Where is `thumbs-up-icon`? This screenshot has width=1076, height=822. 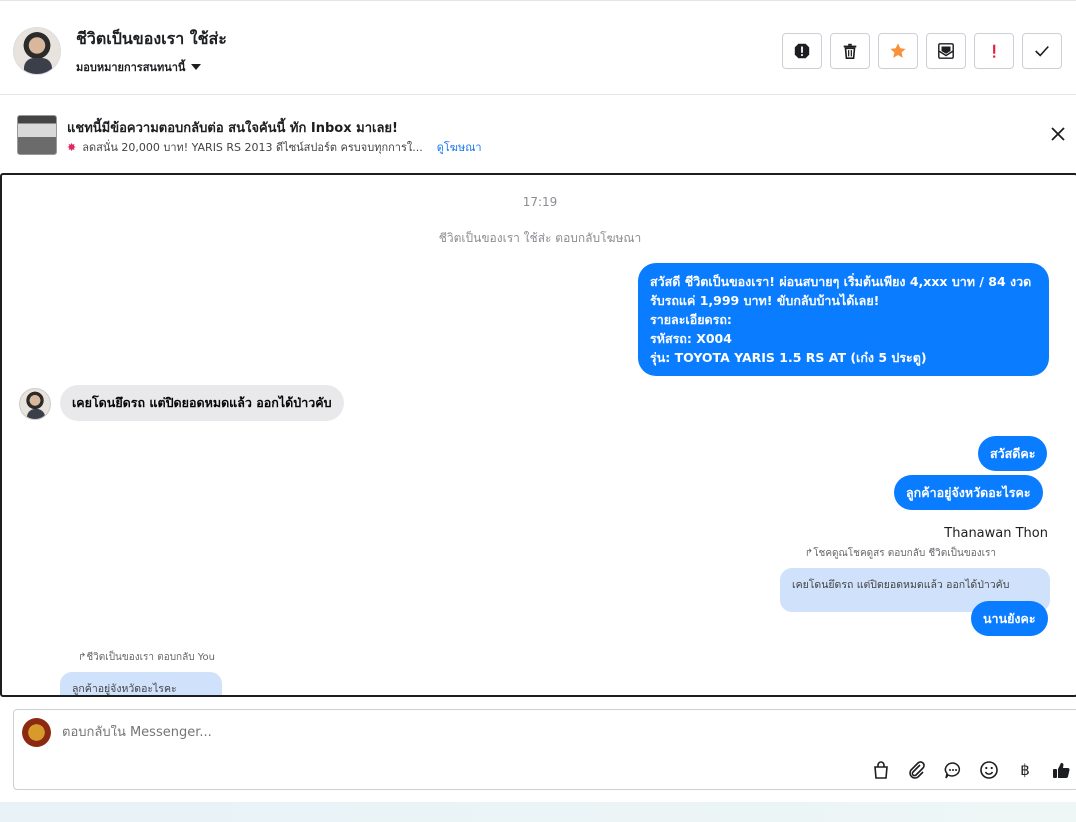 thumbs-up-icon is located at coordinates (1061, 770).